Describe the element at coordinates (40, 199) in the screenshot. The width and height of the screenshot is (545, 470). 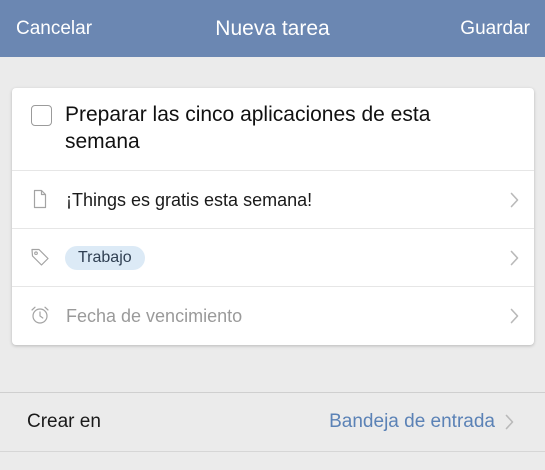
I see `document-icon` at that location.